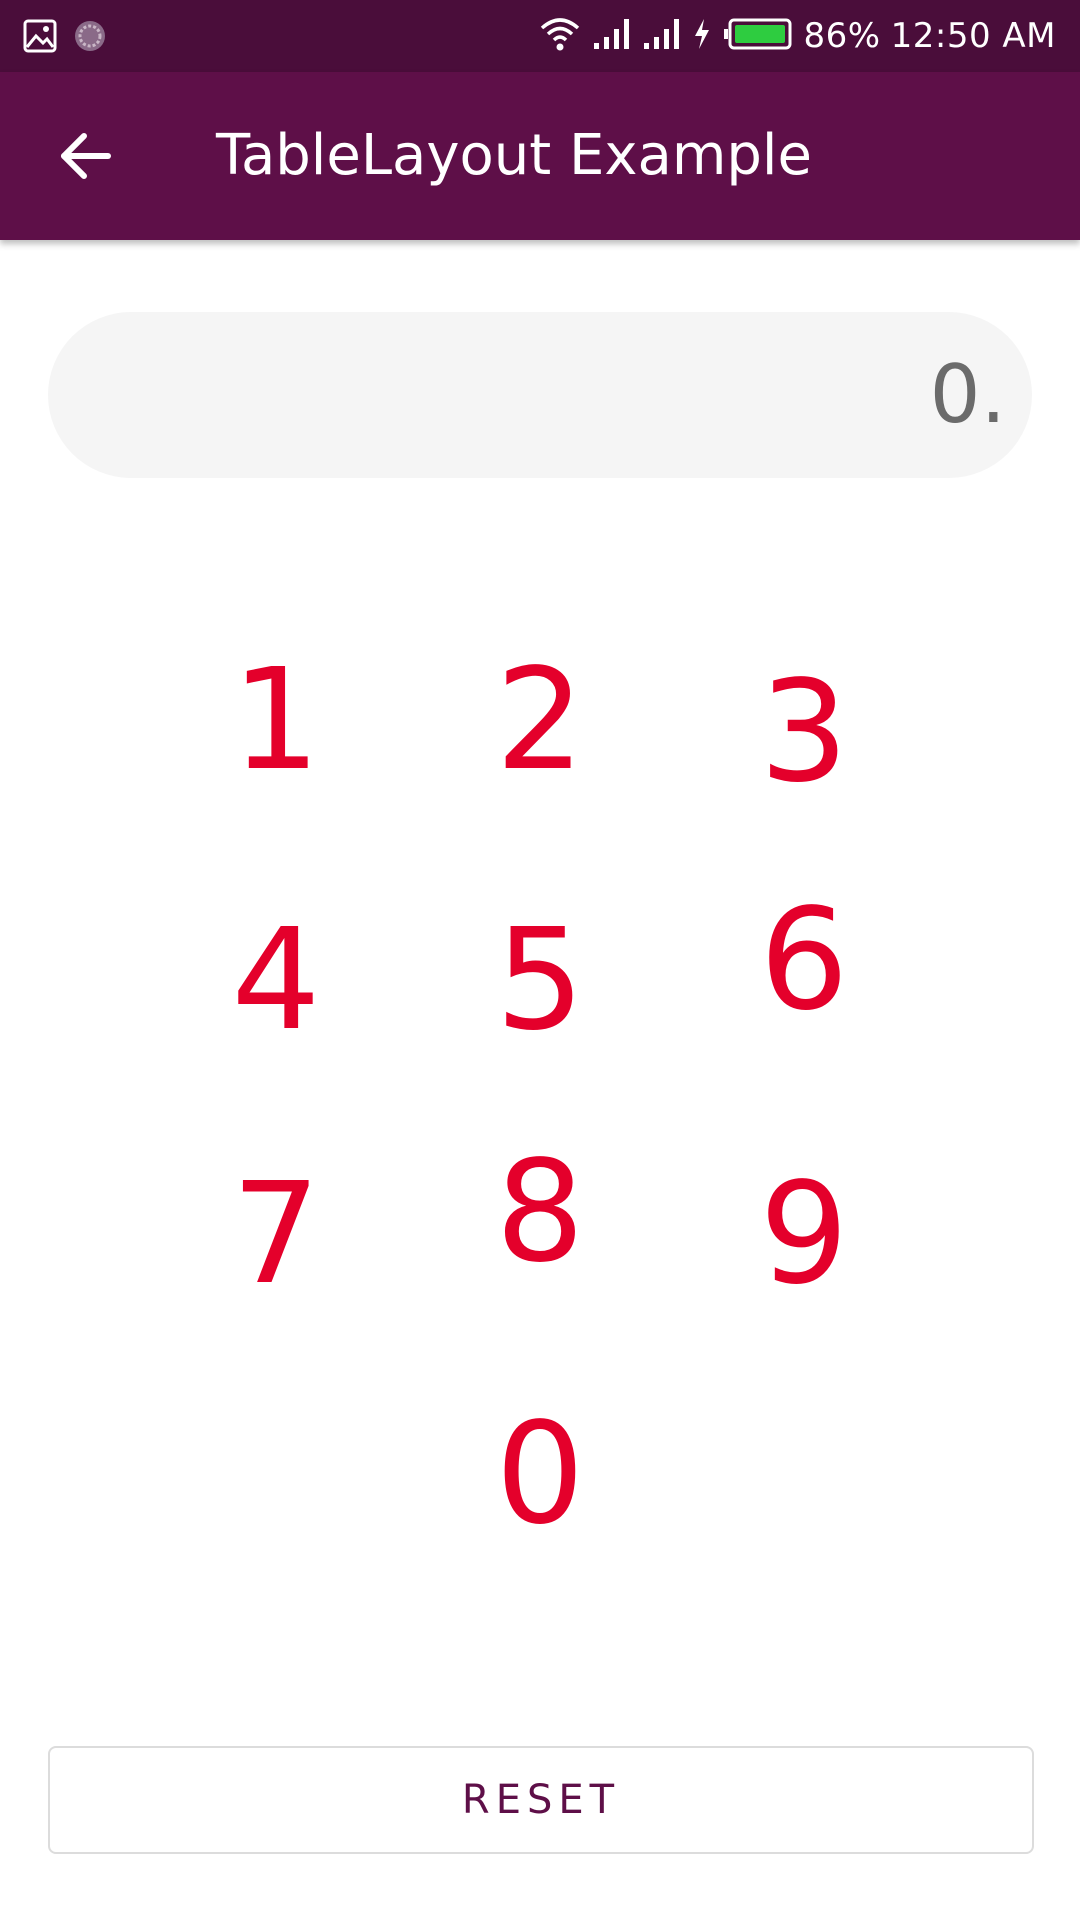 This screenshot has height=1920, width=1080. I want to click on status-bar-left, so click(65, 38).